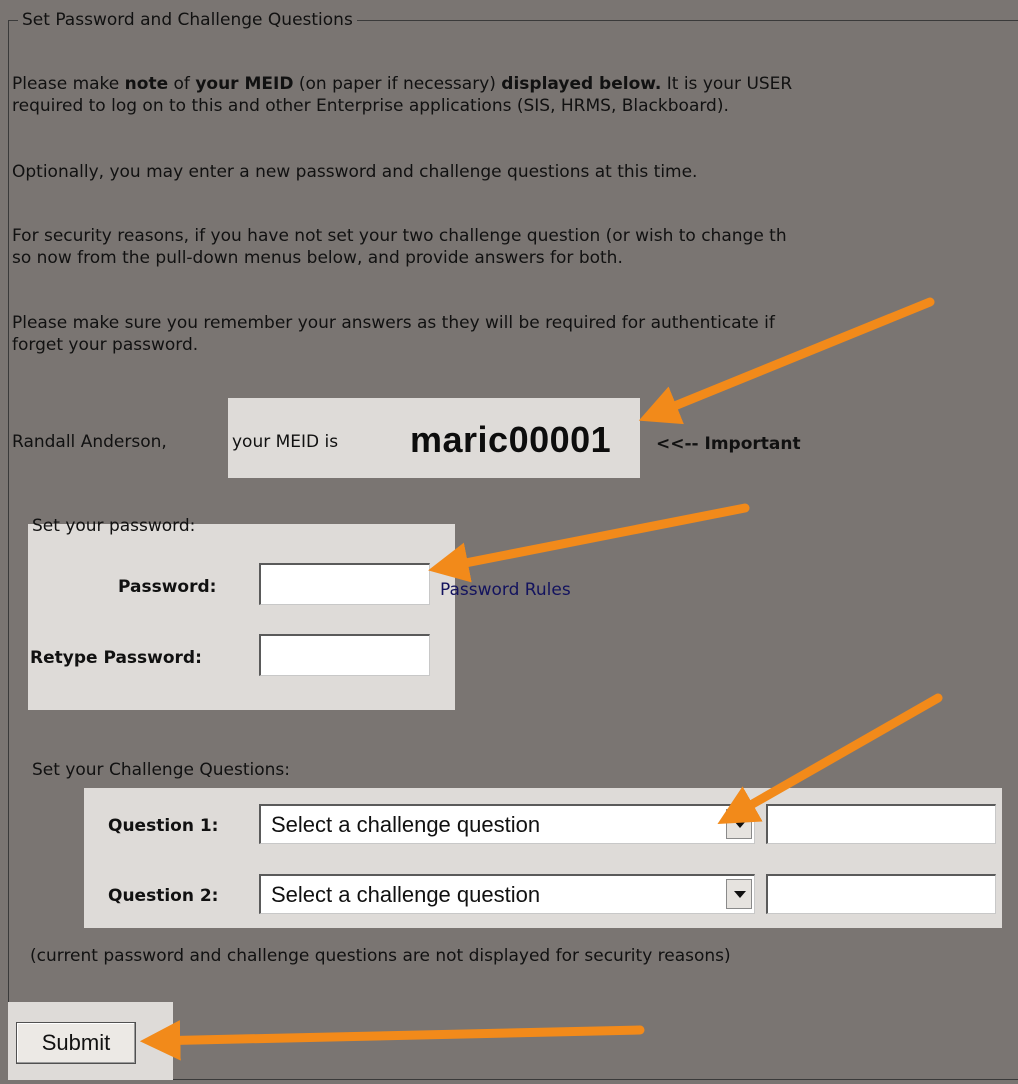 Image resolution: width=1018 pixels, height=1084 pixels. Describe the element at coordinates (830, 759) in the screenshot. I see `arrow-to-question-dropdown` at that location.